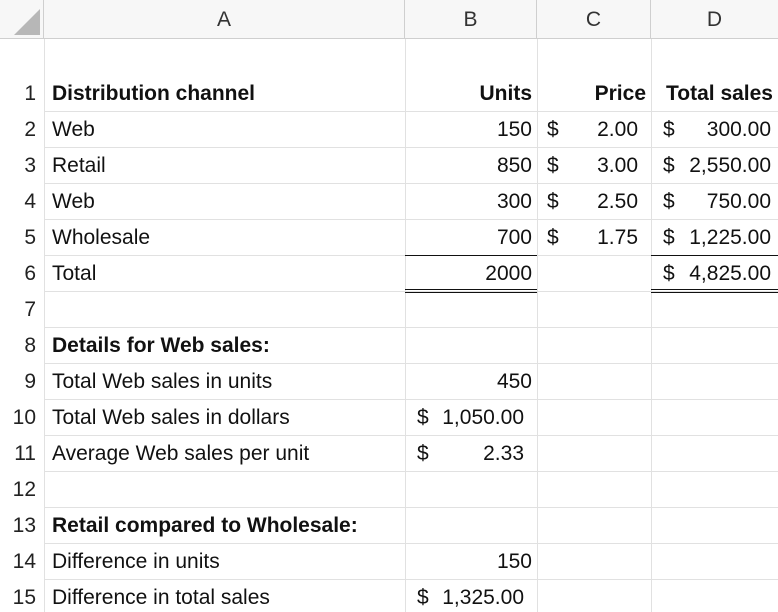 The image size is (778, 612). Describe the element at coordinates (227, 417) in the screenshot. I see `cell-a10: Total Web sales in dollars` at that location.